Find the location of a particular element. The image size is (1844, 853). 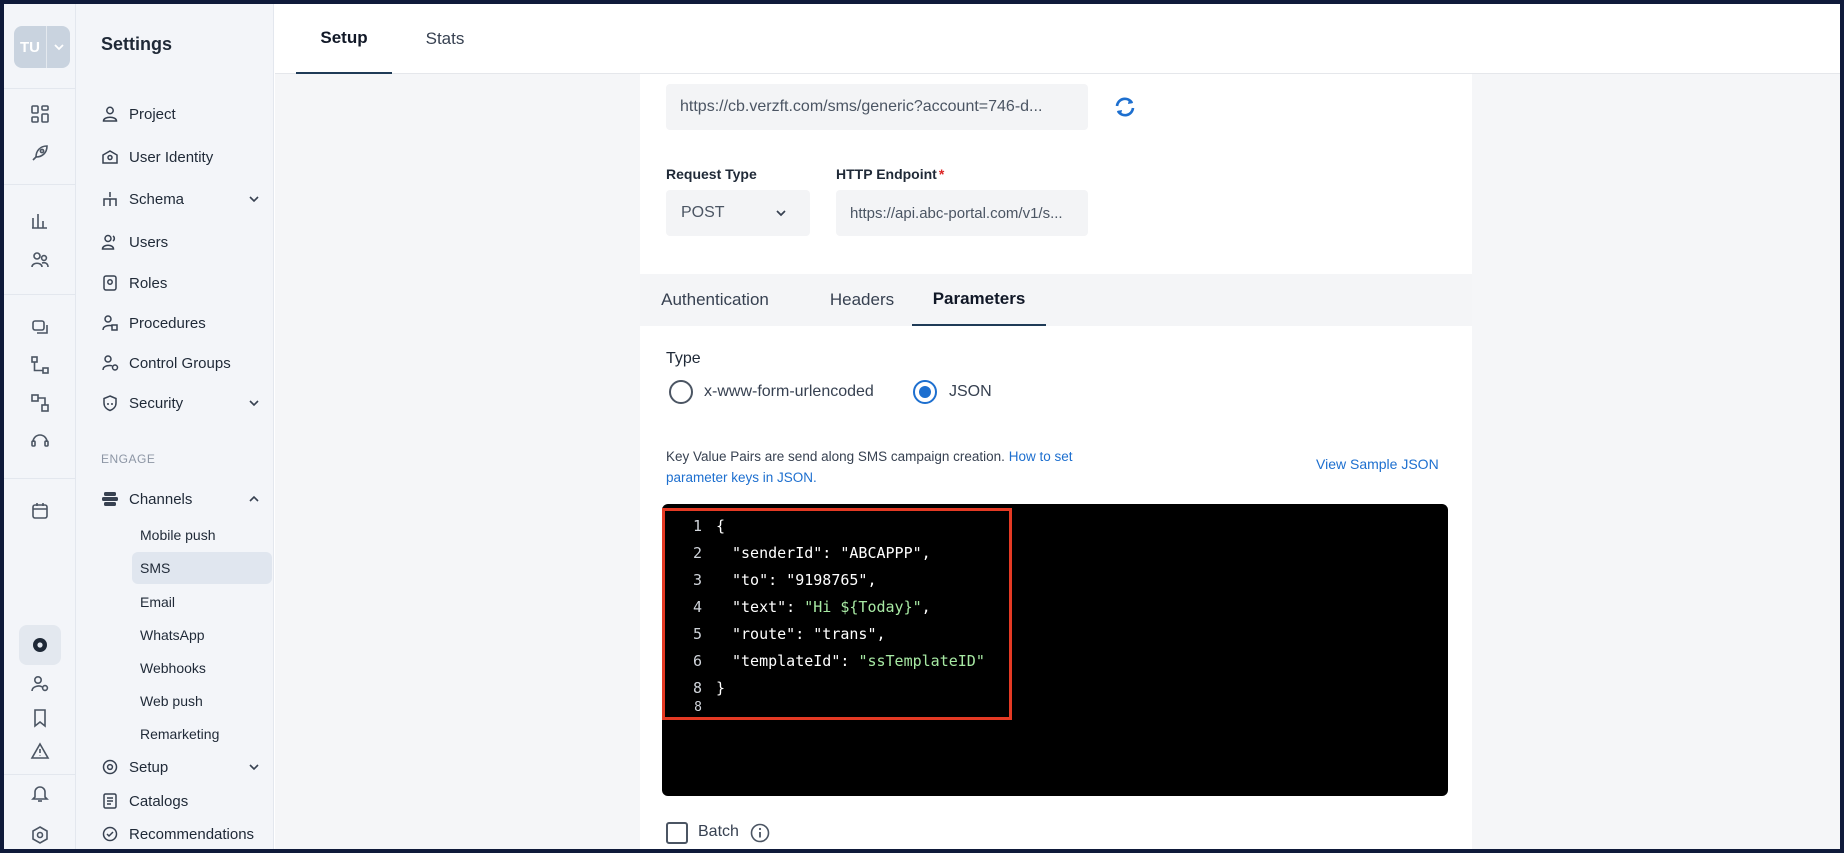

person-icon is located at coordinates (110, 114).